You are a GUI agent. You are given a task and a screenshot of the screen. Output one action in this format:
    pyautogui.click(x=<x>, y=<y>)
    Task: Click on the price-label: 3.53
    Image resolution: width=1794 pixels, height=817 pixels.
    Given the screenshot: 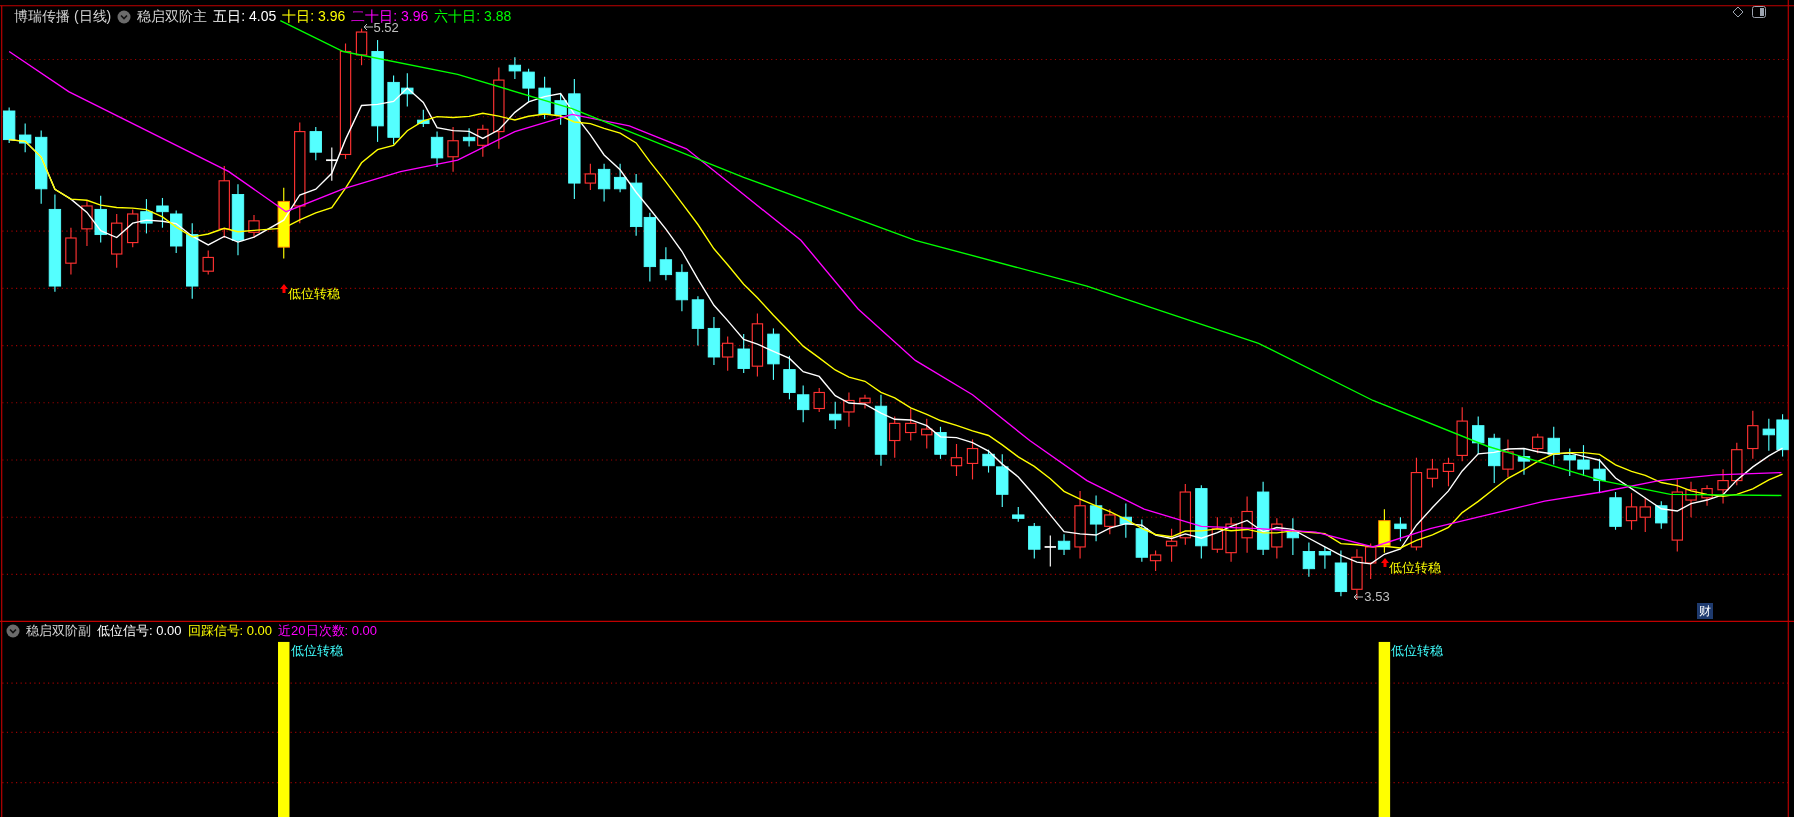 What is the action you would take?
    pyautogui.click(x=1377, y=597)
    